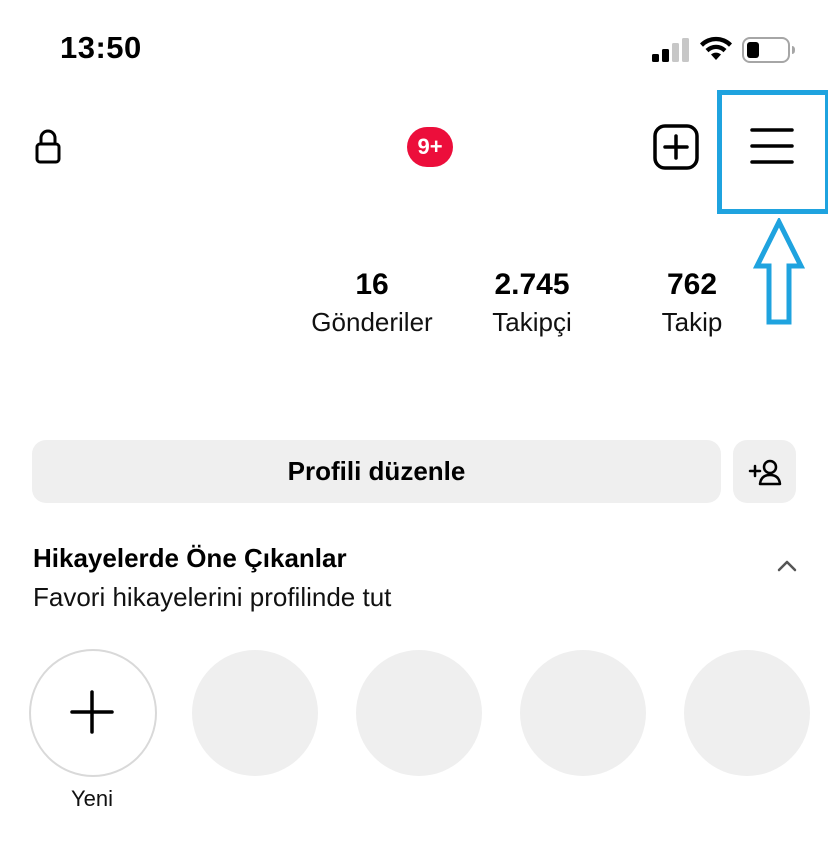 This screenshot has width=828, height=841. Describe the element at coordinates (48, 146) in the screenshot. I see `lock-icon` at that location.